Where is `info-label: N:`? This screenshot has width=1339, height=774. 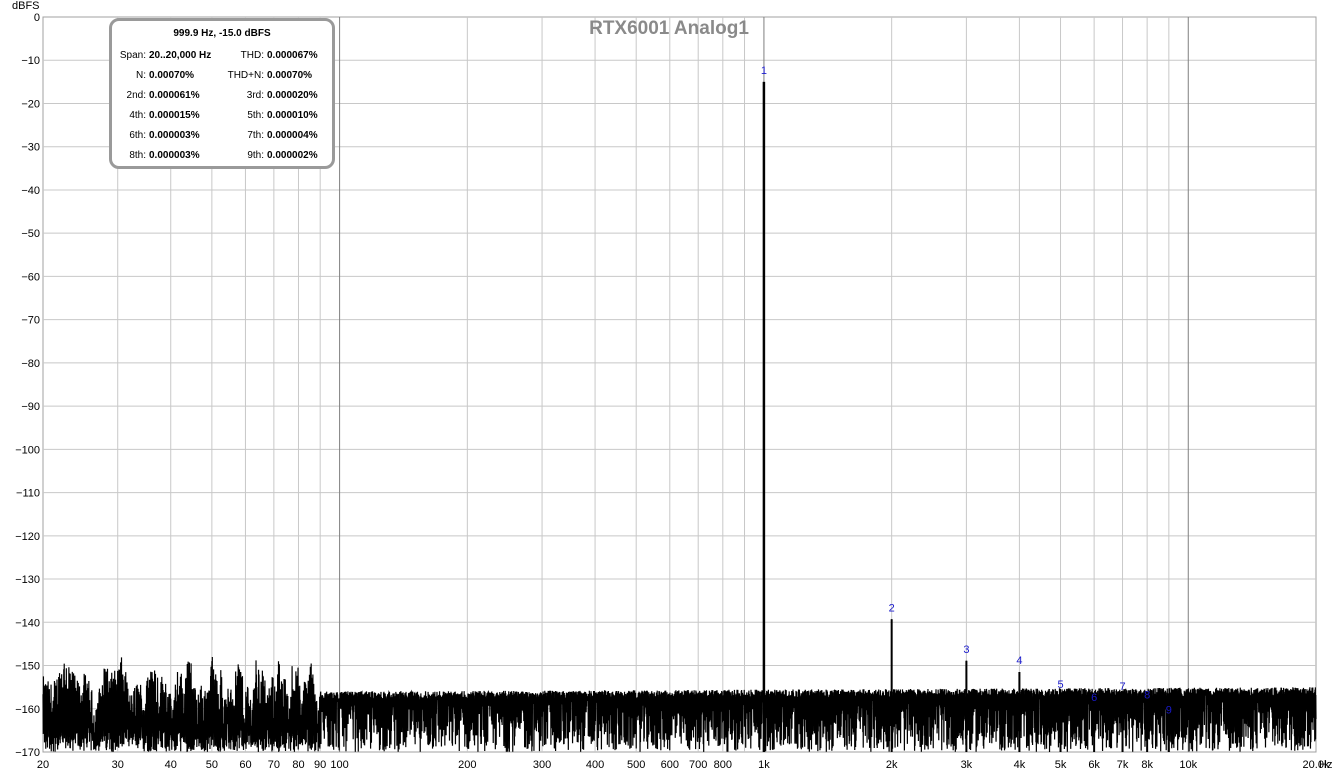
info-label: N: is located at coordinates (141, 75).